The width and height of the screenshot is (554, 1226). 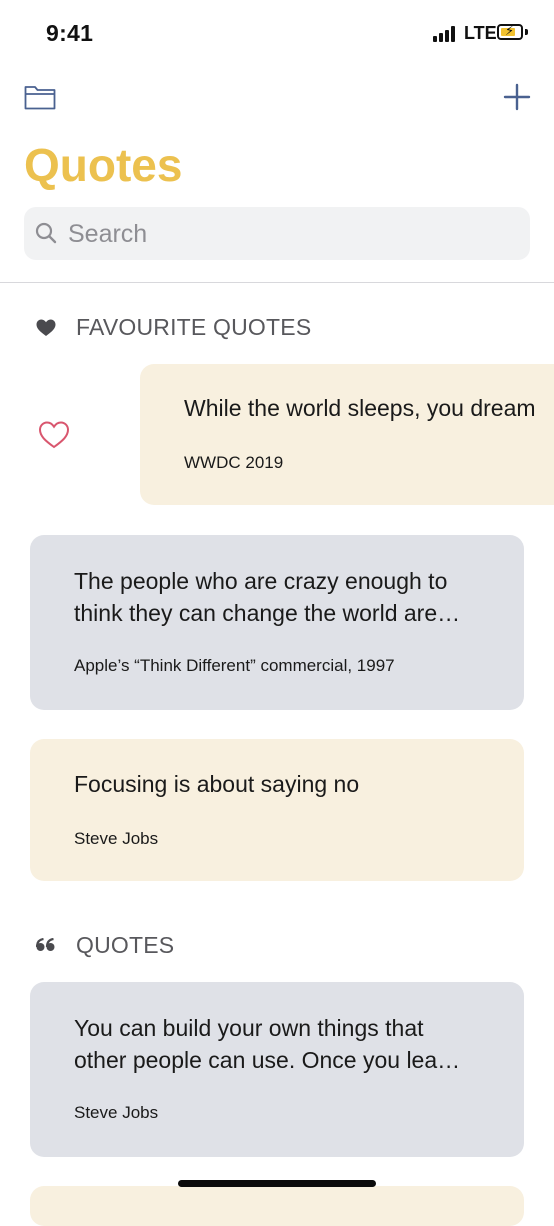 I want to click on add-quote-button, so click(x=517, y=97).